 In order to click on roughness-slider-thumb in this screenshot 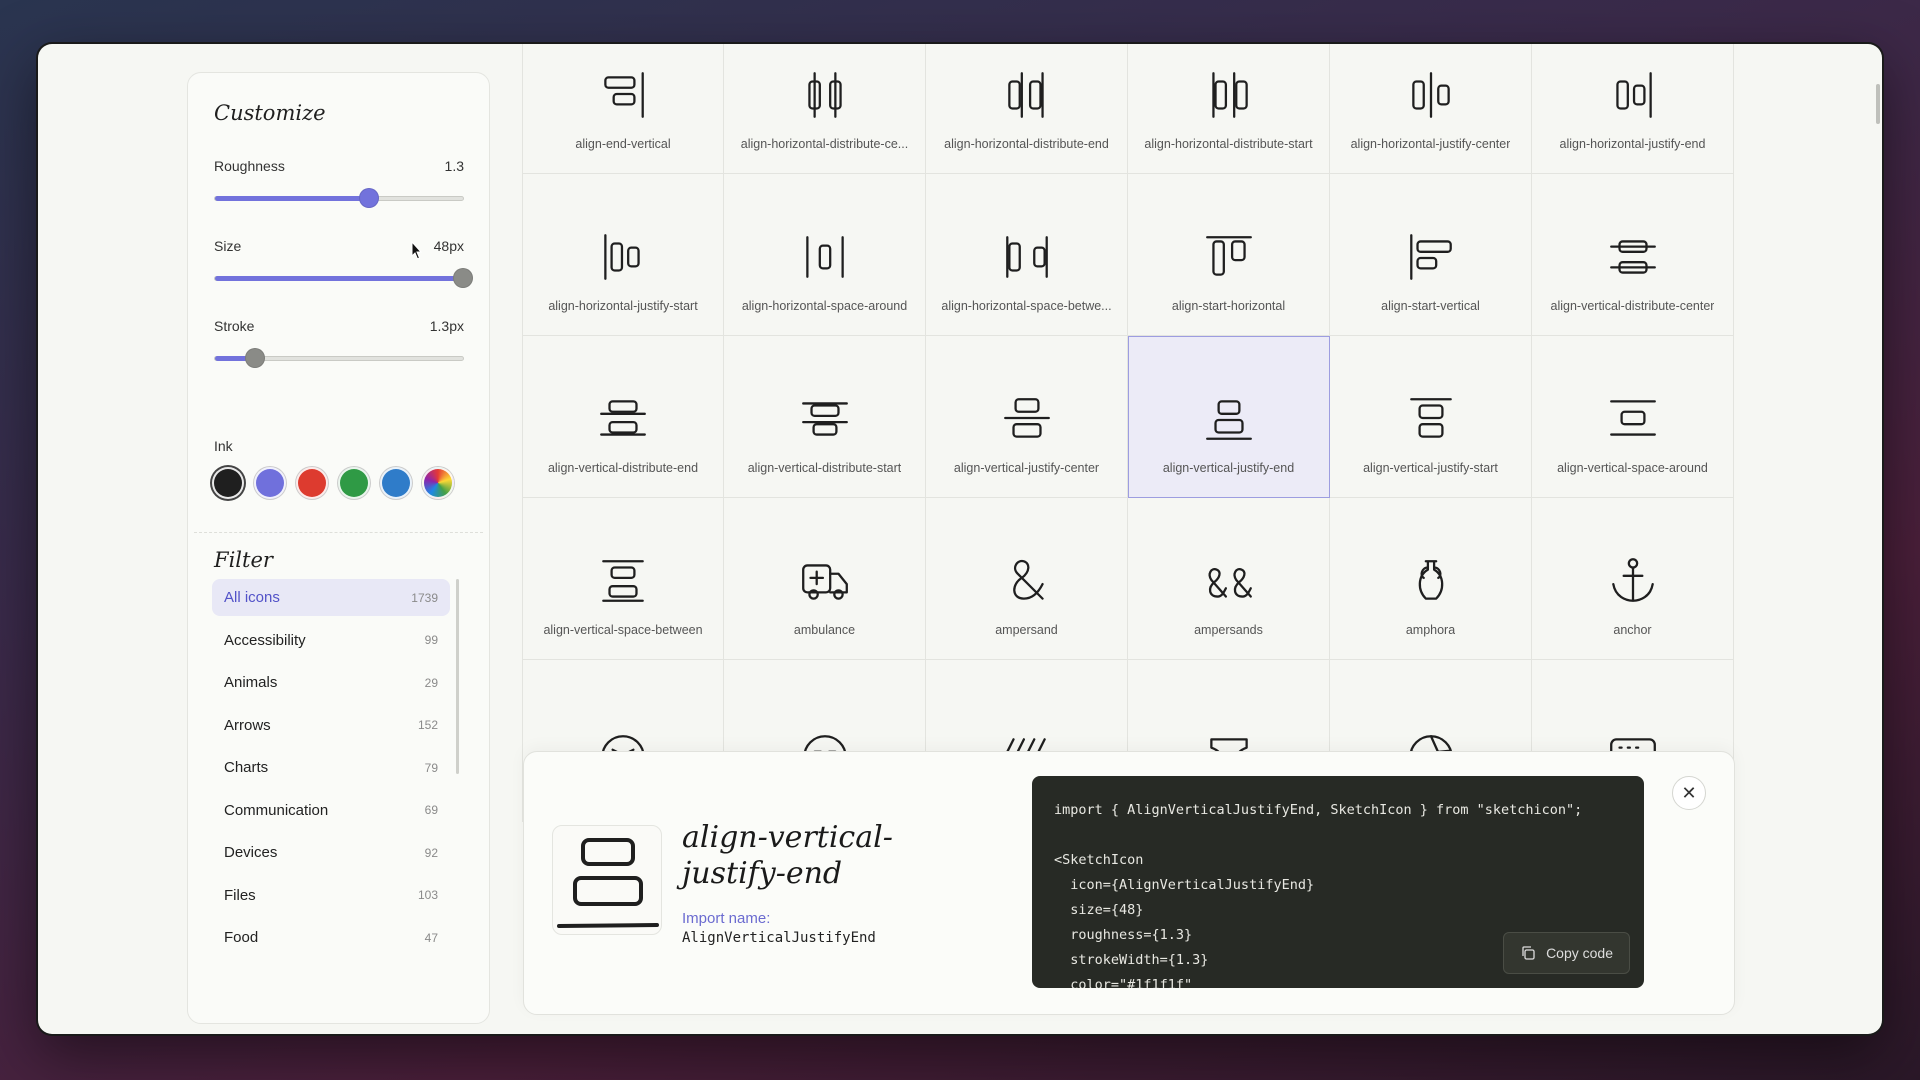, I will do `click(368, 198)`.